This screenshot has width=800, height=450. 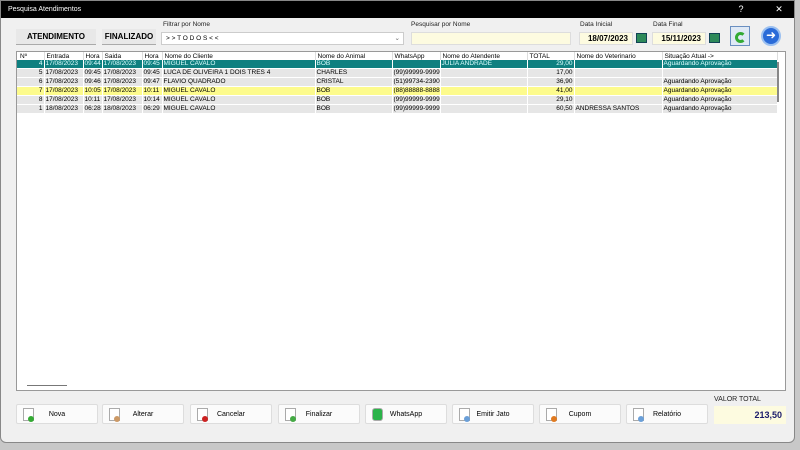 I want to click on button-label: Cancelar, so click(x=230, y=414).